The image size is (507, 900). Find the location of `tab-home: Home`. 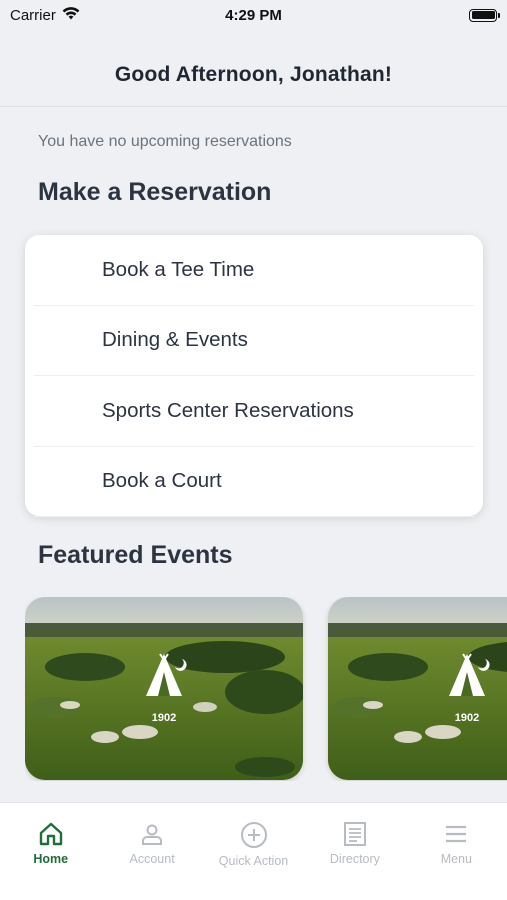

tab-home: Home is located at coordinates (50, 851).